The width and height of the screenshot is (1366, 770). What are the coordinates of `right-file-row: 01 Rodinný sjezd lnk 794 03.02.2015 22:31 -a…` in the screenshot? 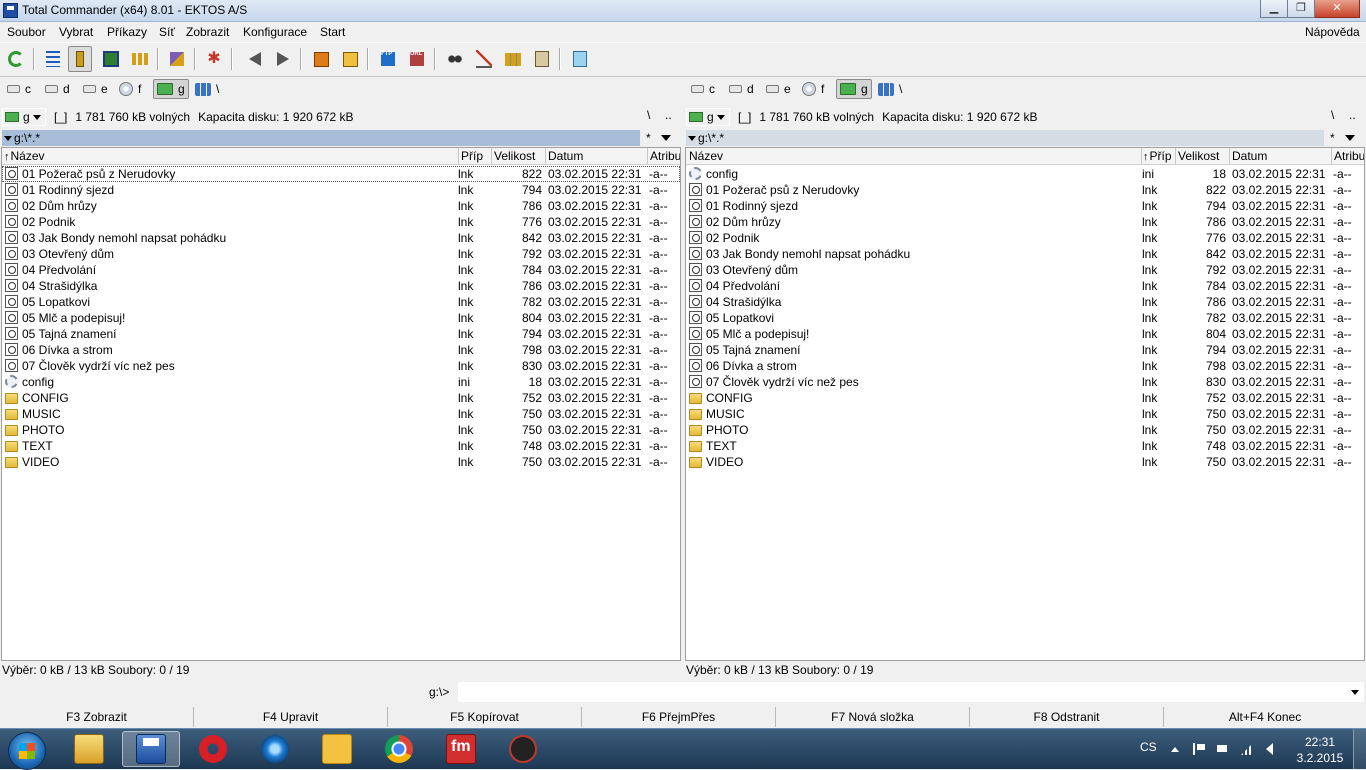 It's located at (1025, 206).